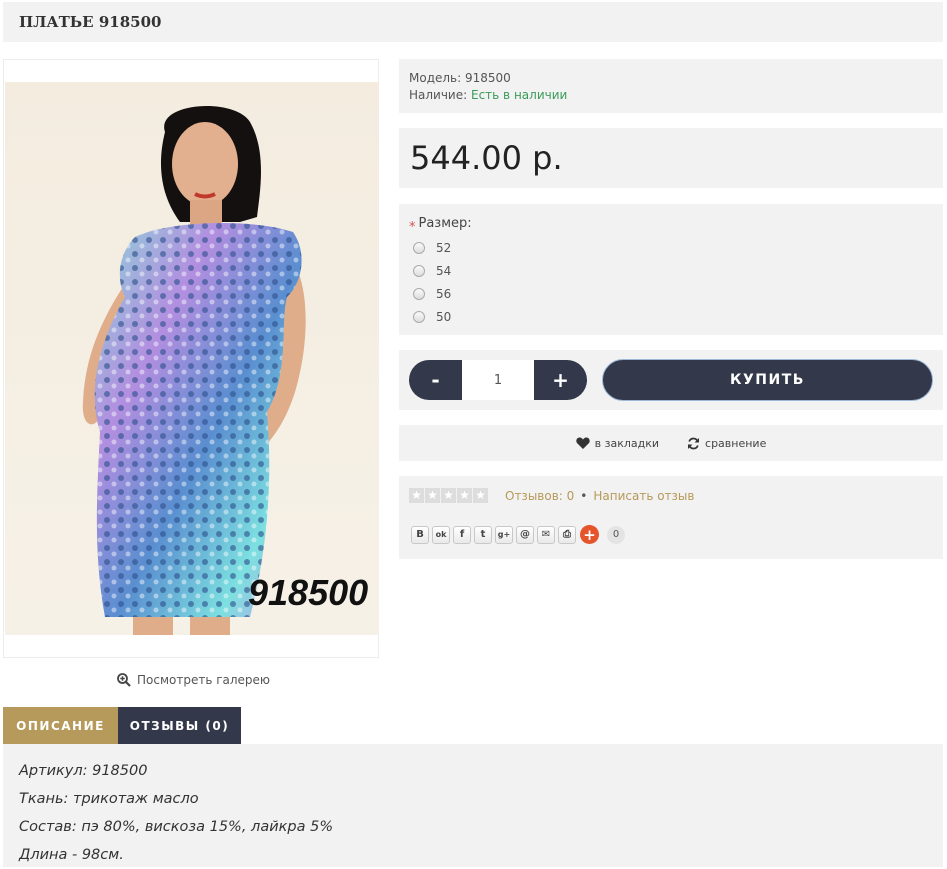  What do you see at coordinates (736, 443) in the screenshot?
I see `compare-label: сравнение` at bounding box center [736, 443].